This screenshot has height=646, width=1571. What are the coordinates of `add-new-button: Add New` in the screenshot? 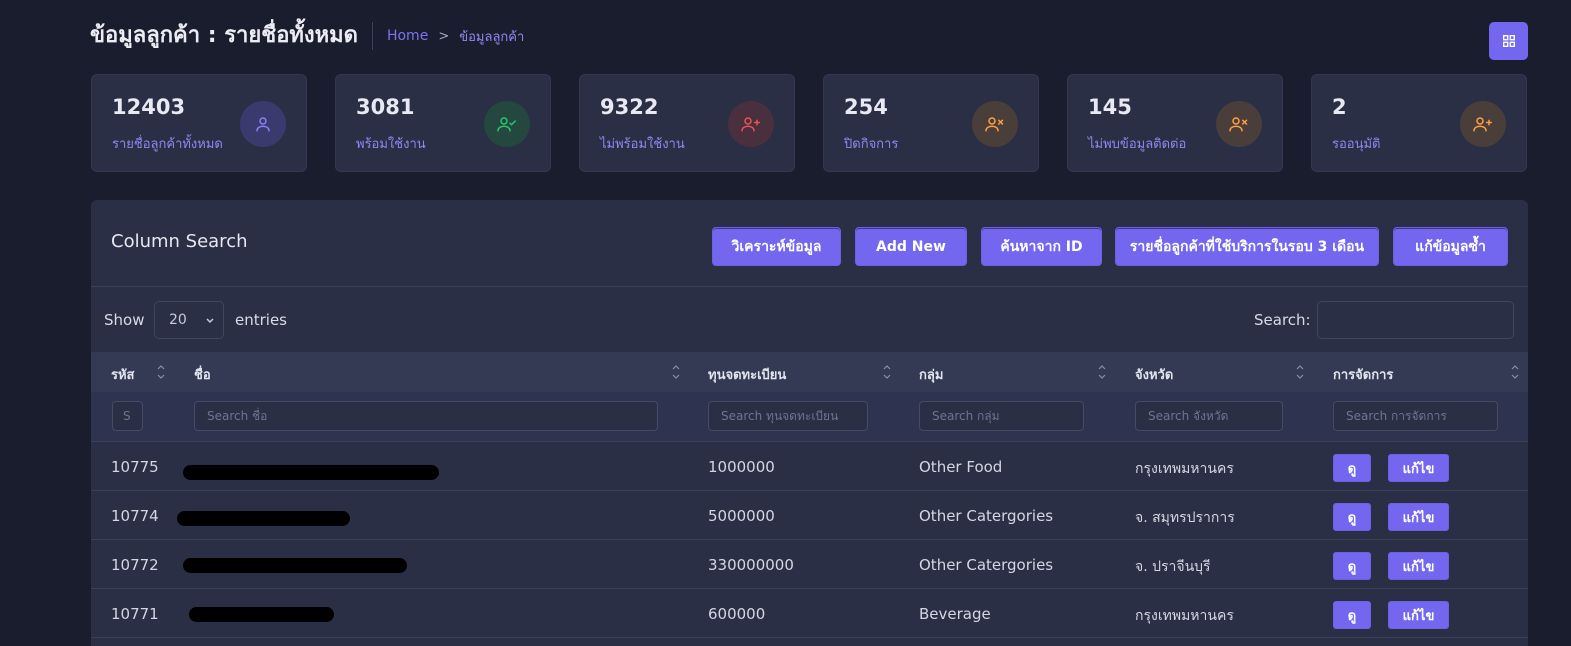 It's located at (911, 246).